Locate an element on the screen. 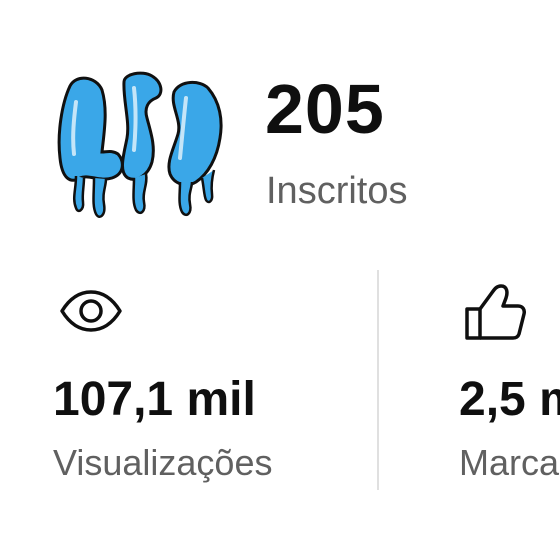 This screenshot has width=560, height=560. views-count: 107,1 mil is located at coordinates (154, 399).